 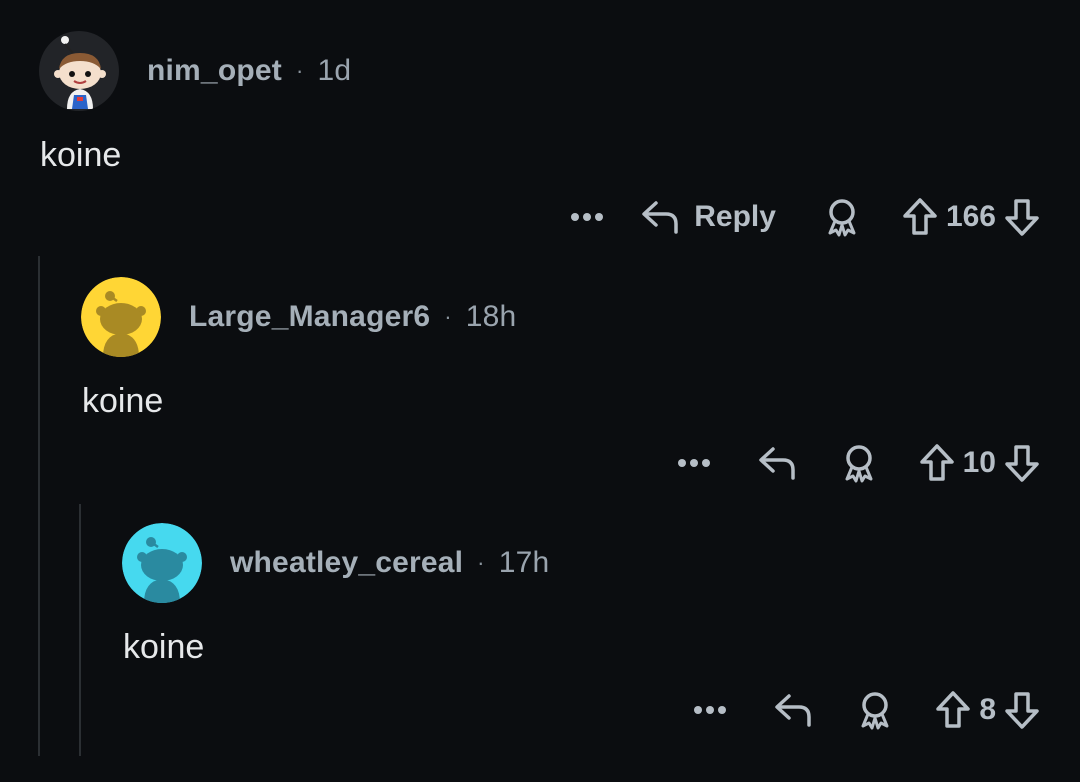 What do you see at coordinates (524, 562) in the screenshot?
I see `comment-age: 17h` at bounding box center [524, 562].